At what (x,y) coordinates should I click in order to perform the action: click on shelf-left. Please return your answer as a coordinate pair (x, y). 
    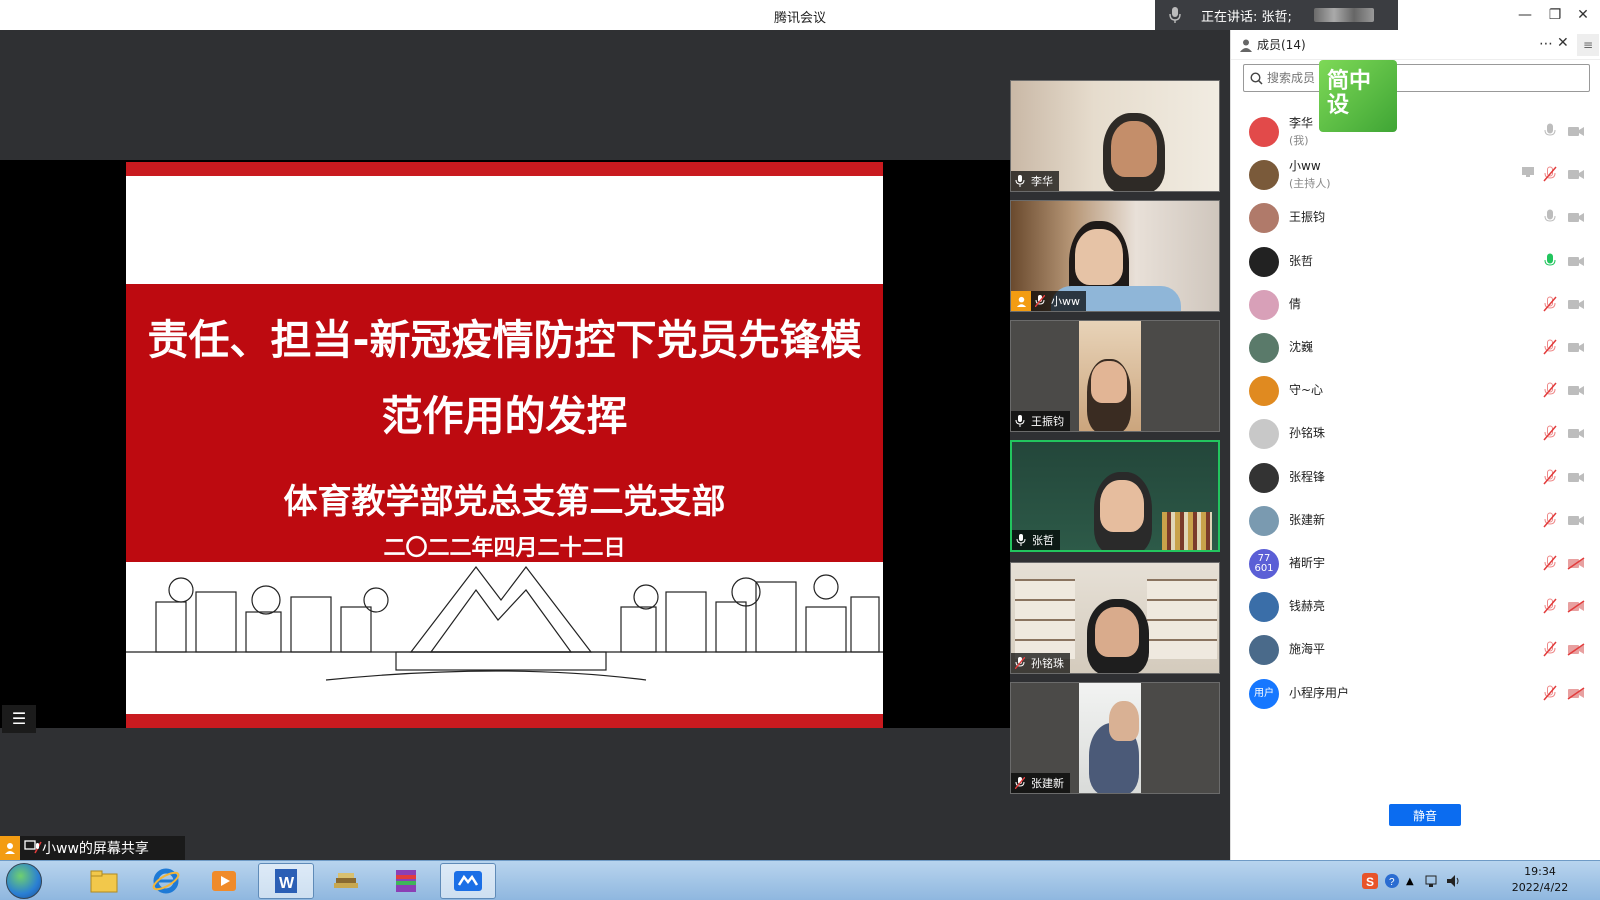
    Looking at the image, I should click on (1045, 619).